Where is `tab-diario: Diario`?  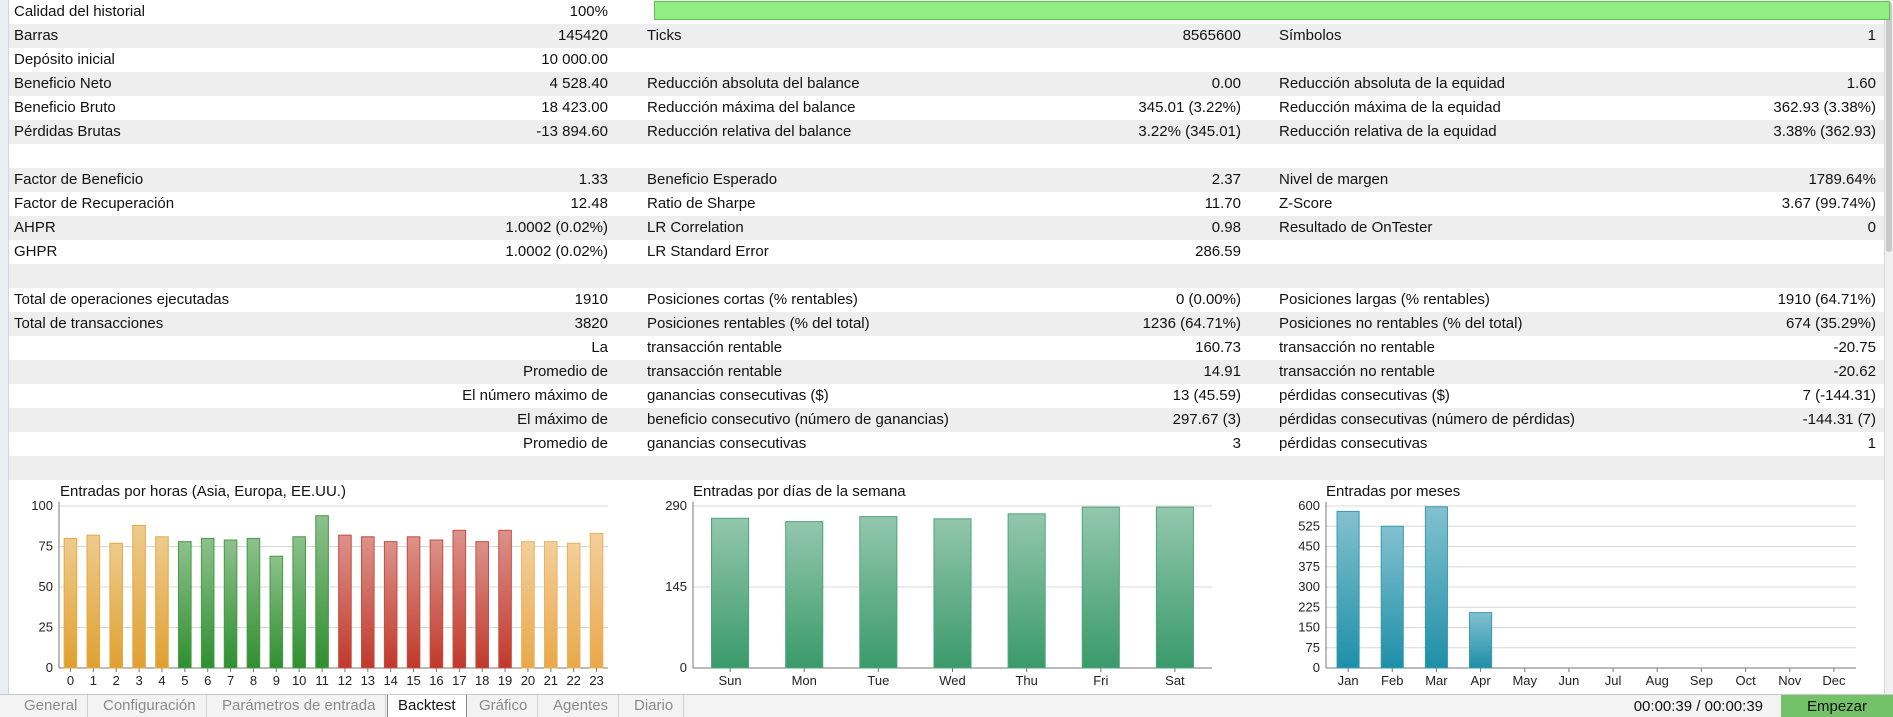
tab-diario: Diario is located at coordinates (654, 706).